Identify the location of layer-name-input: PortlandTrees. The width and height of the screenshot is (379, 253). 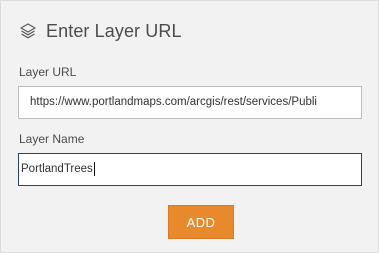
(190, 169).